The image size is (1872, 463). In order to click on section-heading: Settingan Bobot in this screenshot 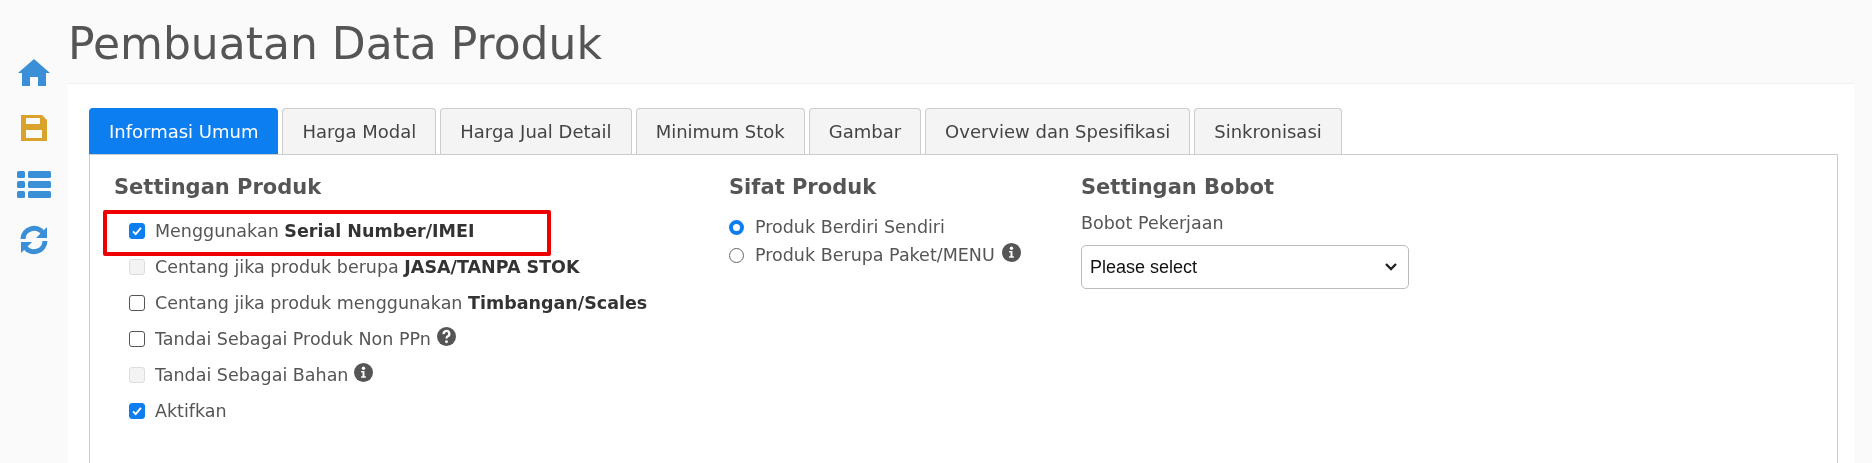, I will do `click(1178, 187)`.